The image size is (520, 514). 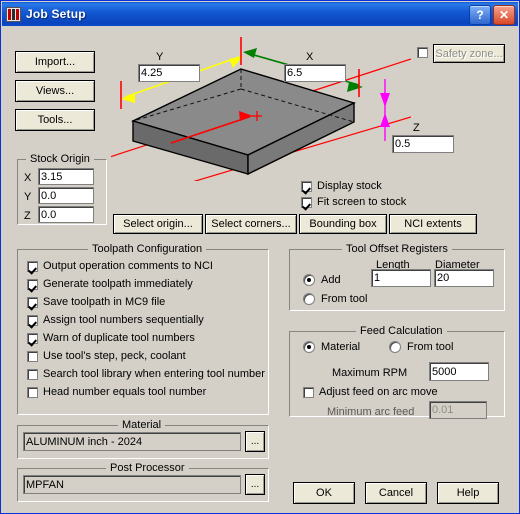 What do you see at coordinates (66, 176) in the screenshot?
I see `stock-origin-x-input: 3.15` at bounding box center [66, 176].